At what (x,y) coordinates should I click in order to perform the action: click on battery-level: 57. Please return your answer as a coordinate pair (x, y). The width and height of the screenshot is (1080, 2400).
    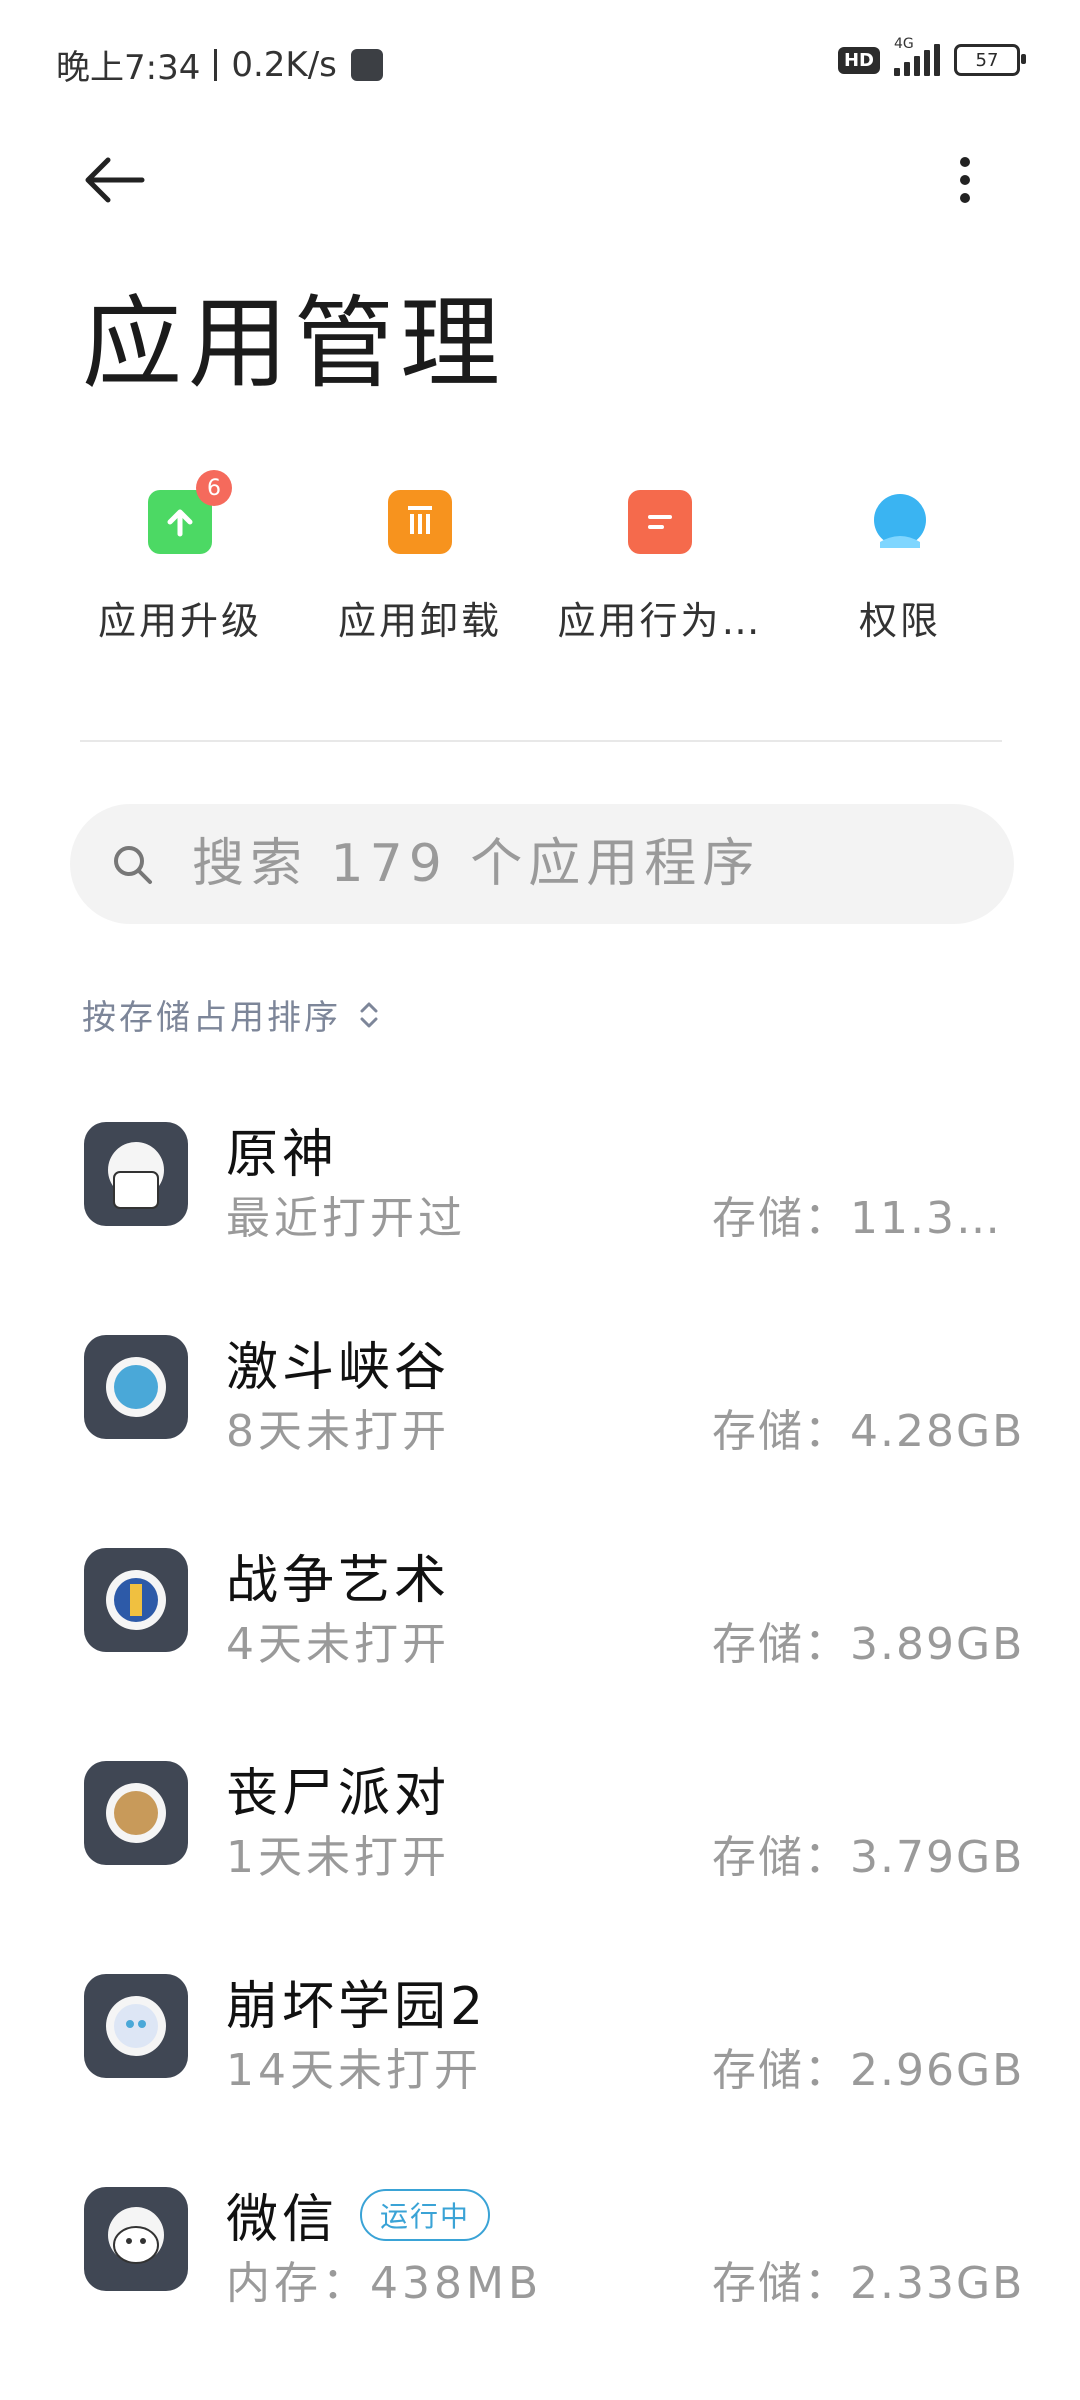
    Looking at the image, I should click on (987, 60).